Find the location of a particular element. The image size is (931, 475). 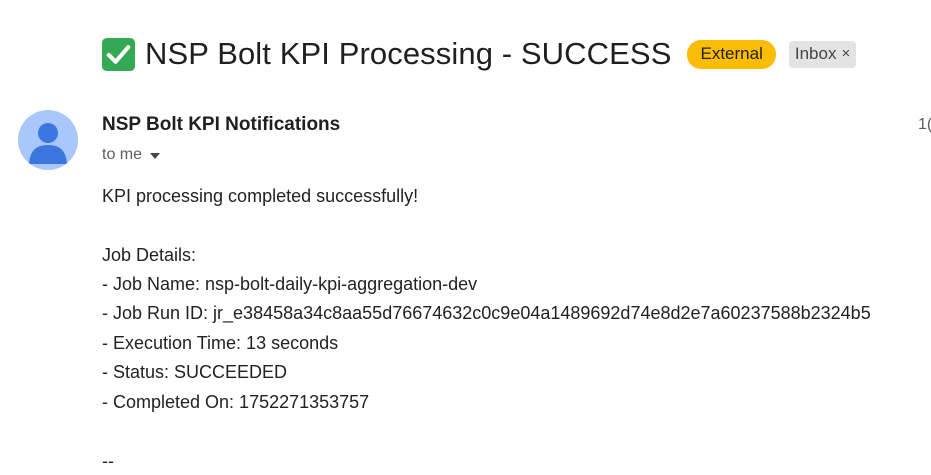

body-intro: KPI processing completed successfully! is located at coordinates (260, 196).